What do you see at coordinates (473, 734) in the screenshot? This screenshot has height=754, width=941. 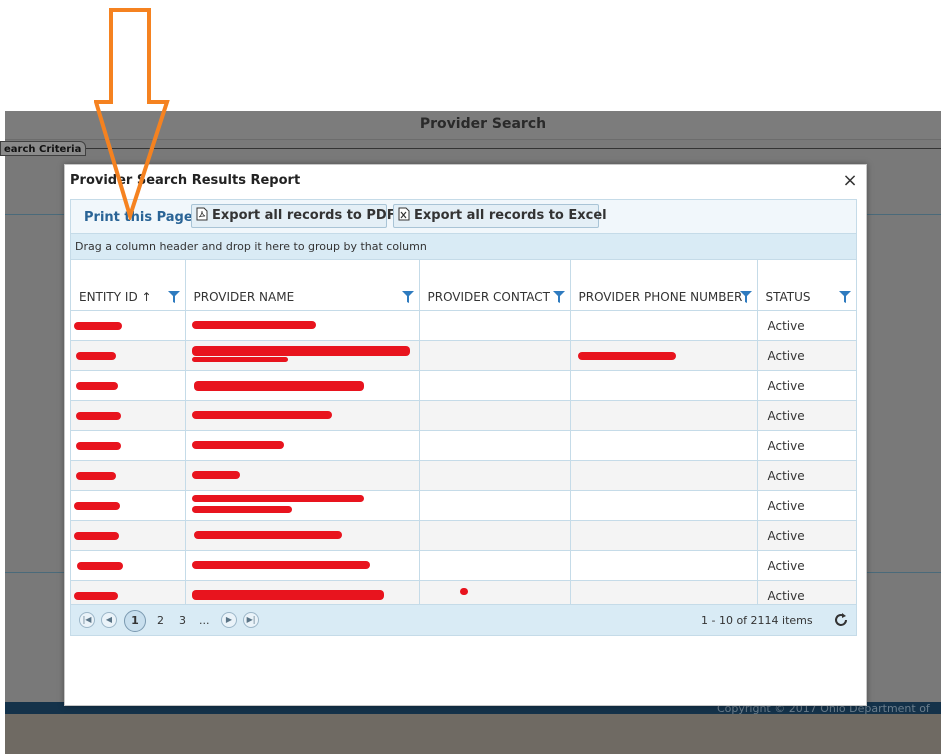 I see `footer-area` at bounding box center [473, 734].